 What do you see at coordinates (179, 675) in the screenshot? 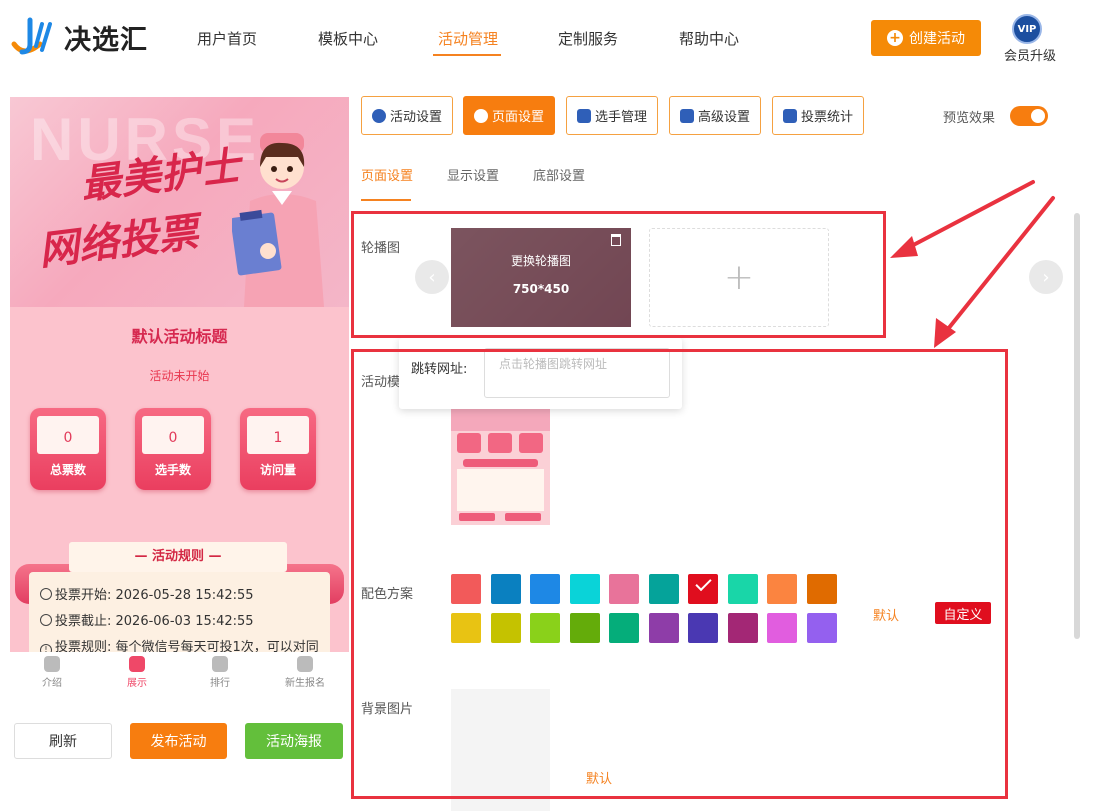
I see `preview-tabbar: 介绍 展示 排行 新生报名` at bounding box center [179, 675].